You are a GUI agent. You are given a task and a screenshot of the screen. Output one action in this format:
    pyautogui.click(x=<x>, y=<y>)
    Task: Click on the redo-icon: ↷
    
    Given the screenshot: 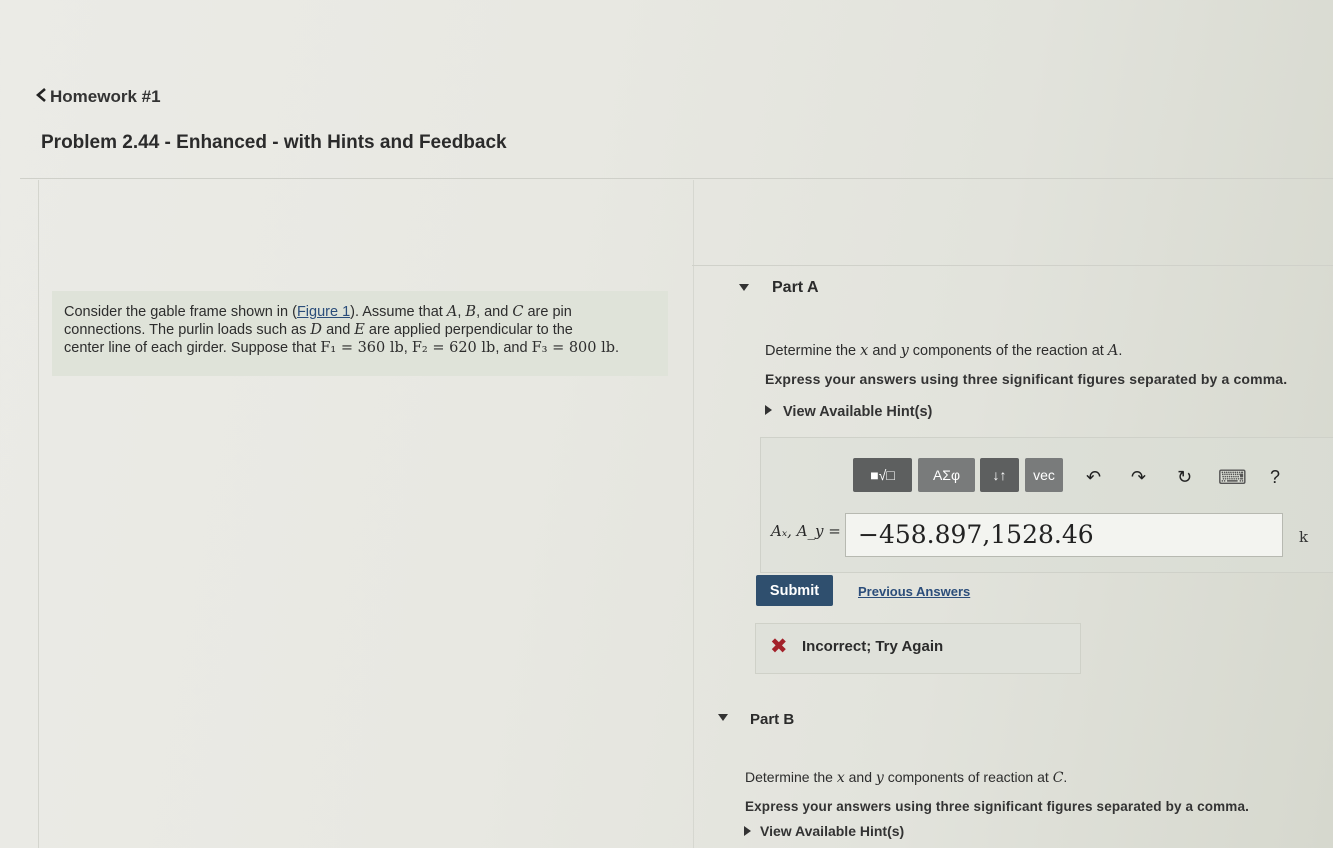 What is the action you would take?
    pyautogui.click(x=1138, y=477)
    